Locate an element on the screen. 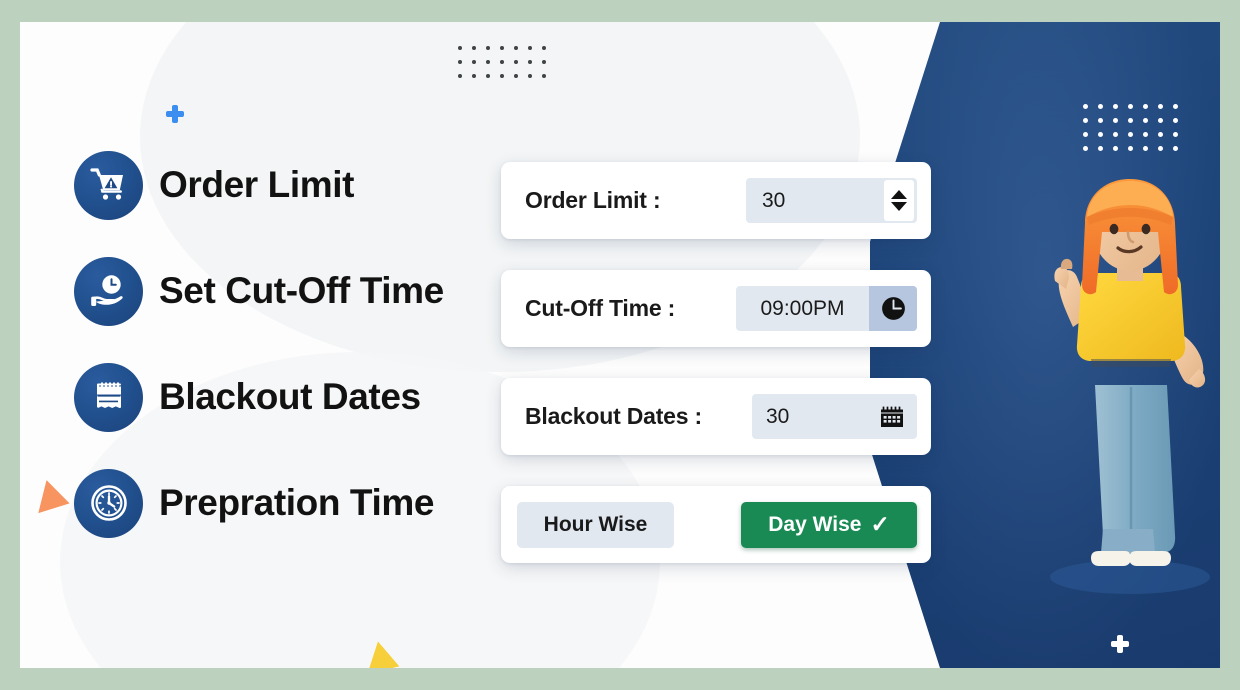 Image resolution: width=1240 pixels, height=690 pixels. order-limit-card: Order Limit : 30 is located at coordinates (716, 200).